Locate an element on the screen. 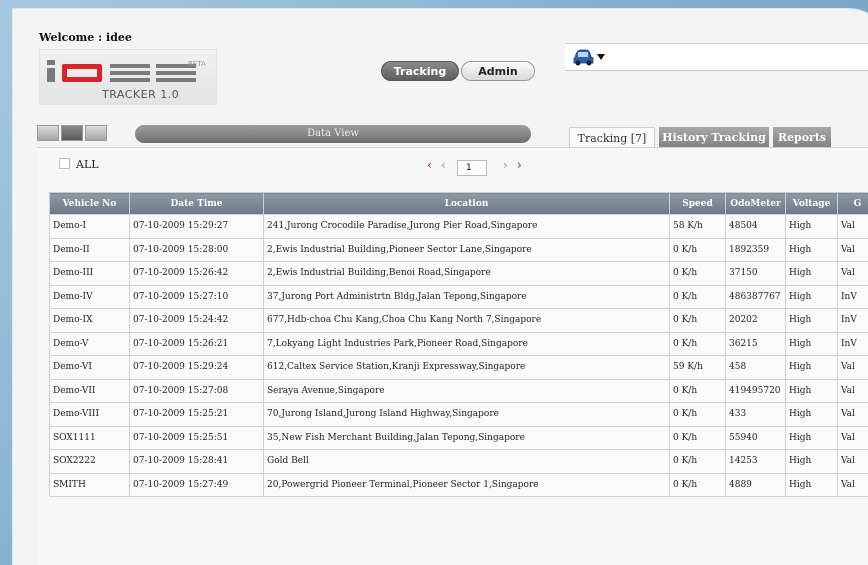  column-header-status: G is located at coordinates (852, 203).